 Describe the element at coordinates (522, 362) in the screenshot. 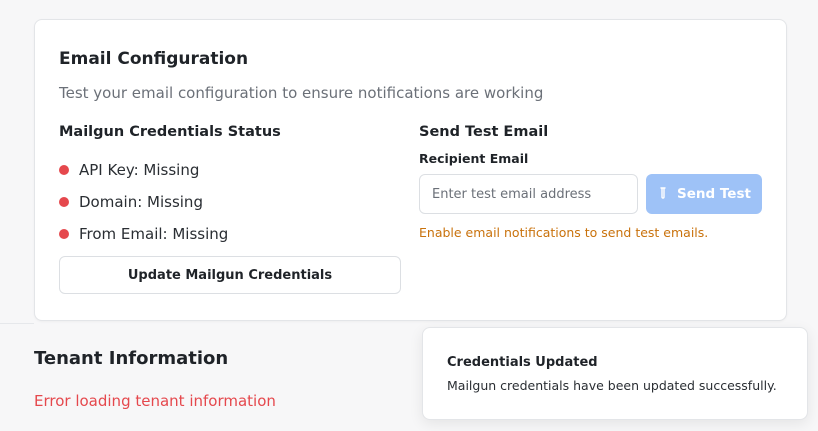

I see `toast-title: Credentials Updated` at that location.